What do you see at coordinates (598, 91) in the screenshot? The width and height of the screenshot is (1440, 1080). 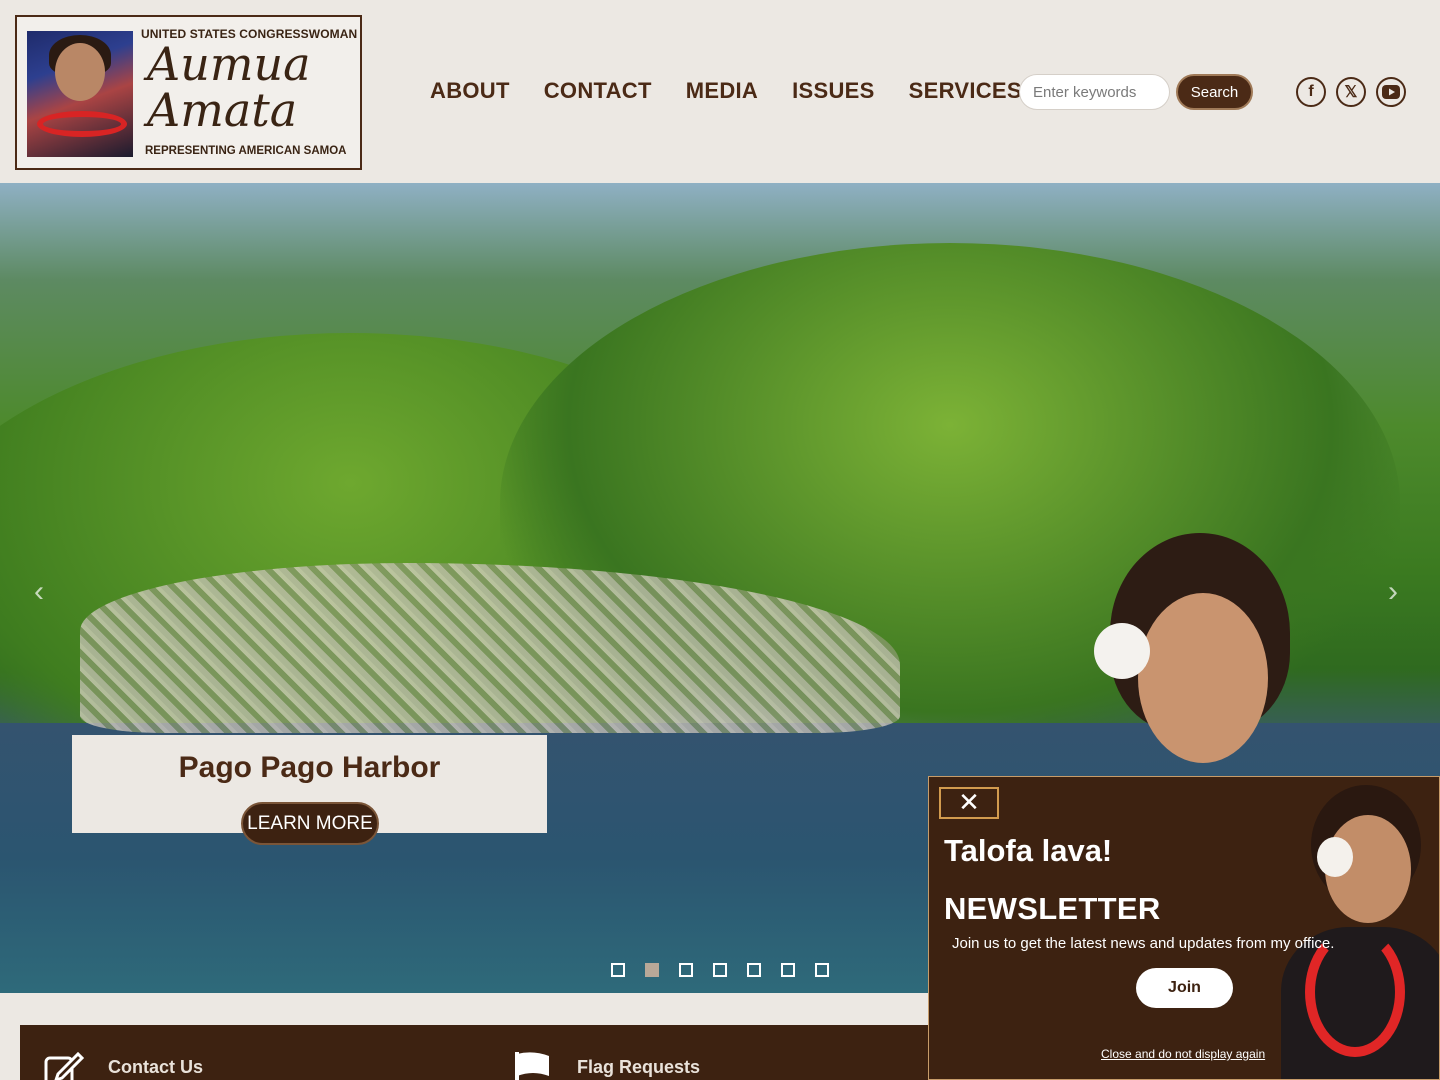 I see `nav-item-contact: CONTACT` at bounding box center [598, 91].